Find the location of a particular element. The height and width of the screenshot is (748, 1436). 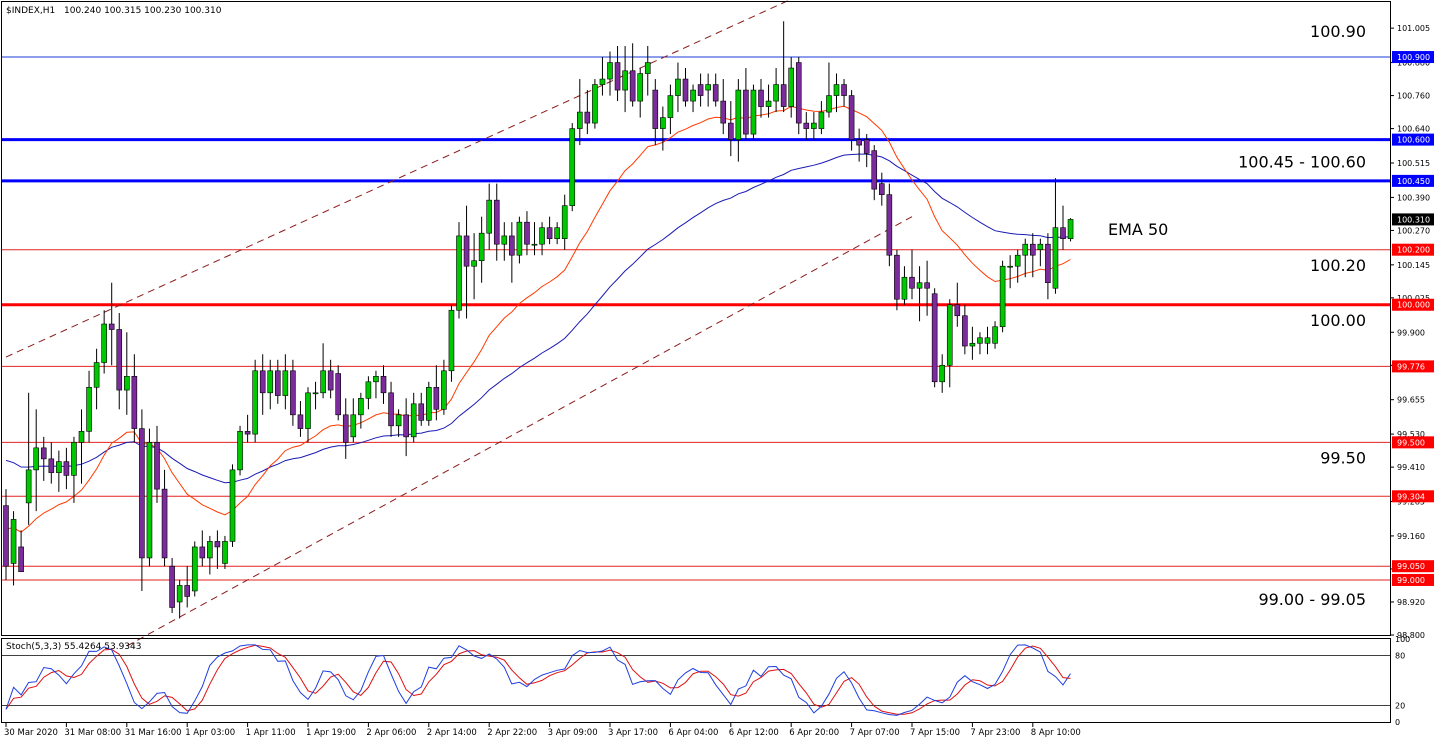

level-annotation: 100.45 - 100.60 is located at coordinates (1302, 162).